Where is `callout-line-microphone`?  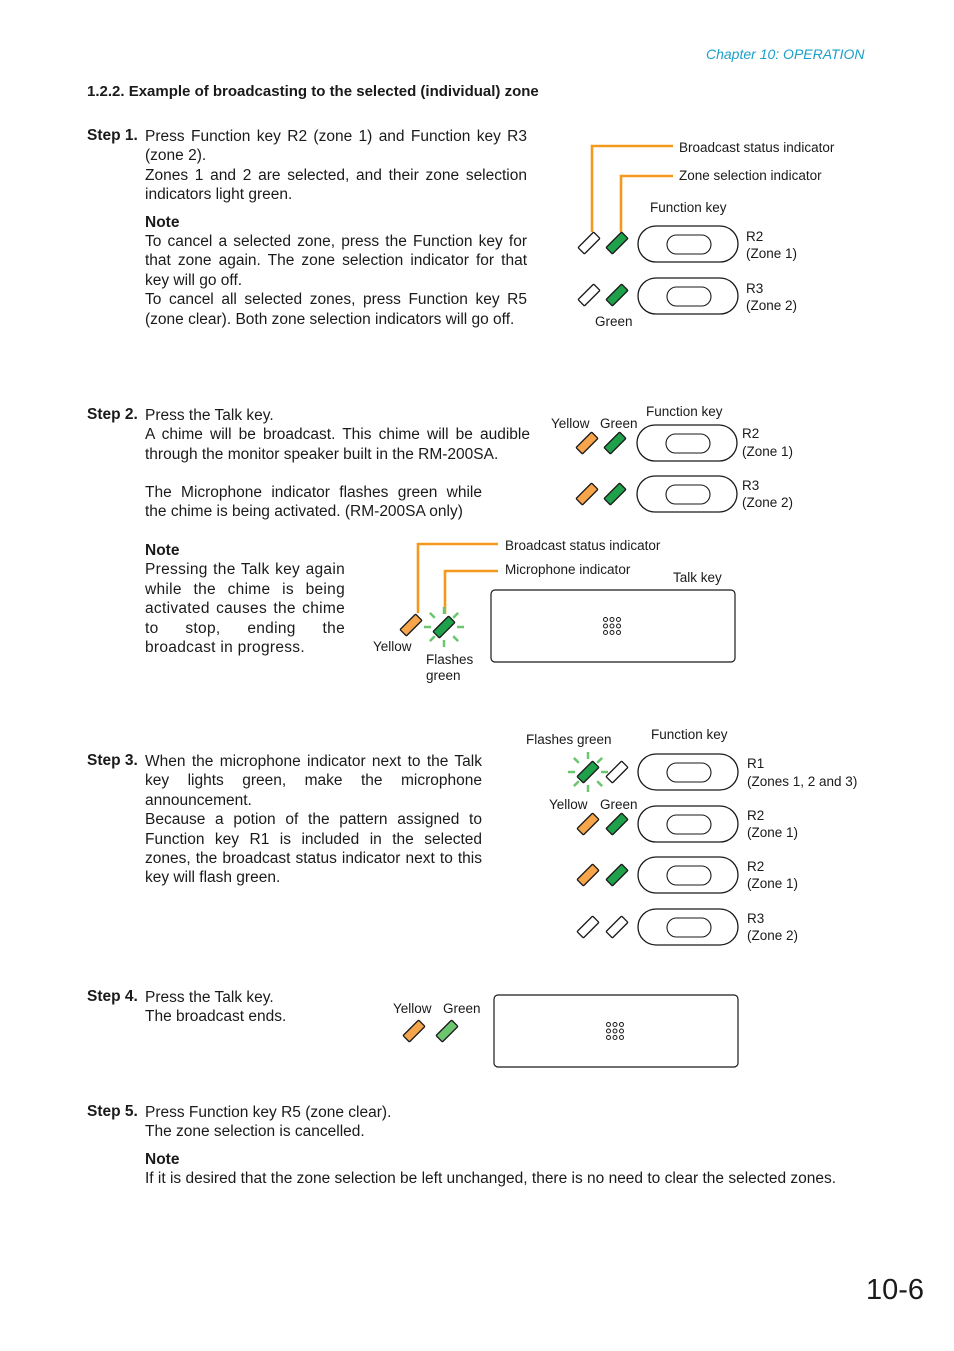
callout-line-microphone is located at coordinates (470, 591).